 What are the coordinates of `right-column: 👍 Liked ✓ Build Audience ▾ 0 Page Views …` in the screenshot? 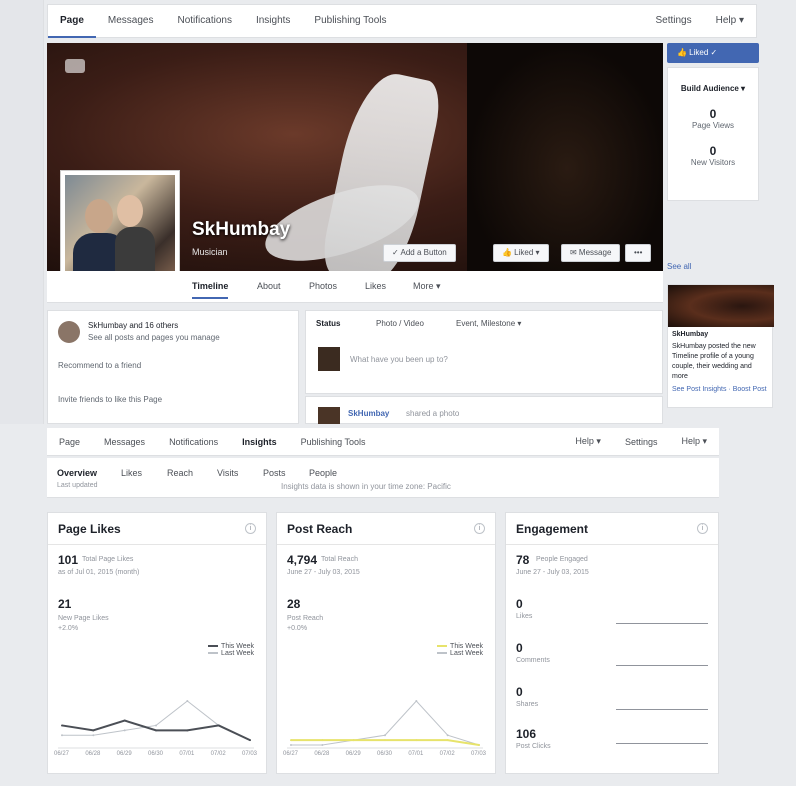 It's located at (713, 122).